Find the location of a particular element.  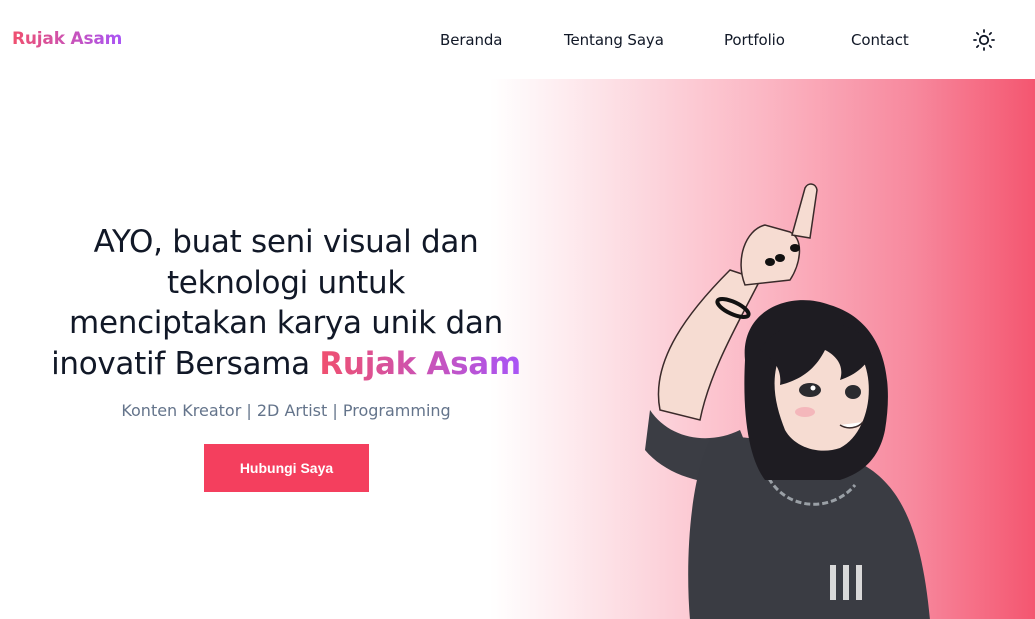

headline-line-1: AYO, buat seni visual dan is located at coordinates (286, 242).